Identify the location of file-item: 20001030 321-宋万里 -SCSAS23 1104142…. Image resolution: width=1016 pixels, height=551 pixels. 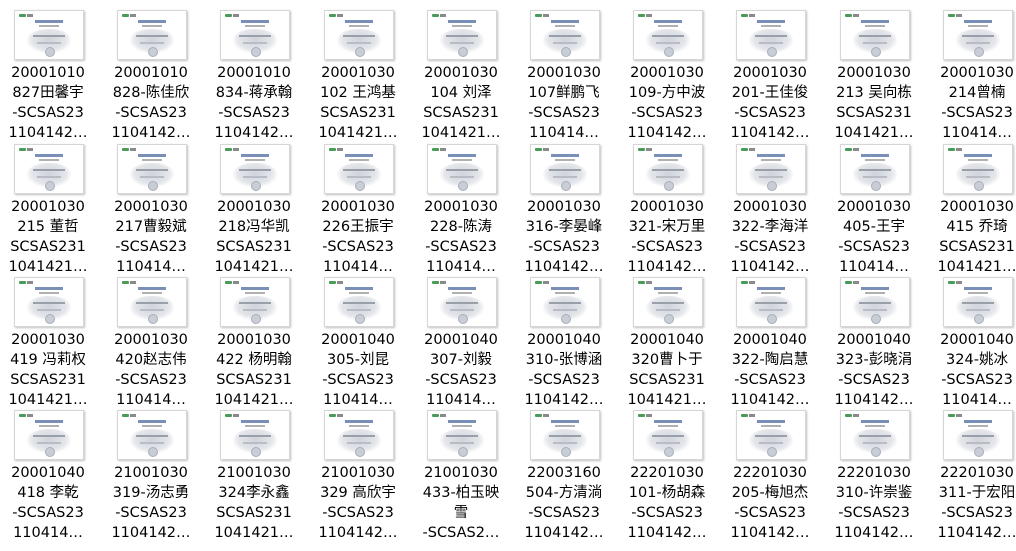
(667, 204).